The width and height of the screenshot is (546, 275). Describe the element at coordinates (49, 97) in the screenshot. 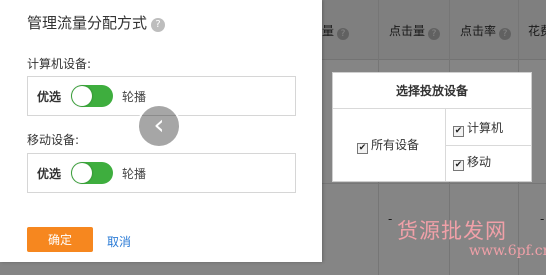

I see `computer-preferred-label: 优选` at that location.